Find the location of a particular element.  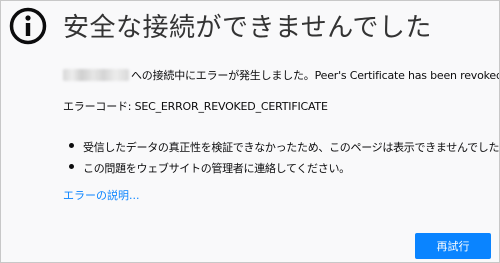

list-item-text: この問題をウェブサイトの管理者に連絡してください。 is located at coordinates (216, 168).